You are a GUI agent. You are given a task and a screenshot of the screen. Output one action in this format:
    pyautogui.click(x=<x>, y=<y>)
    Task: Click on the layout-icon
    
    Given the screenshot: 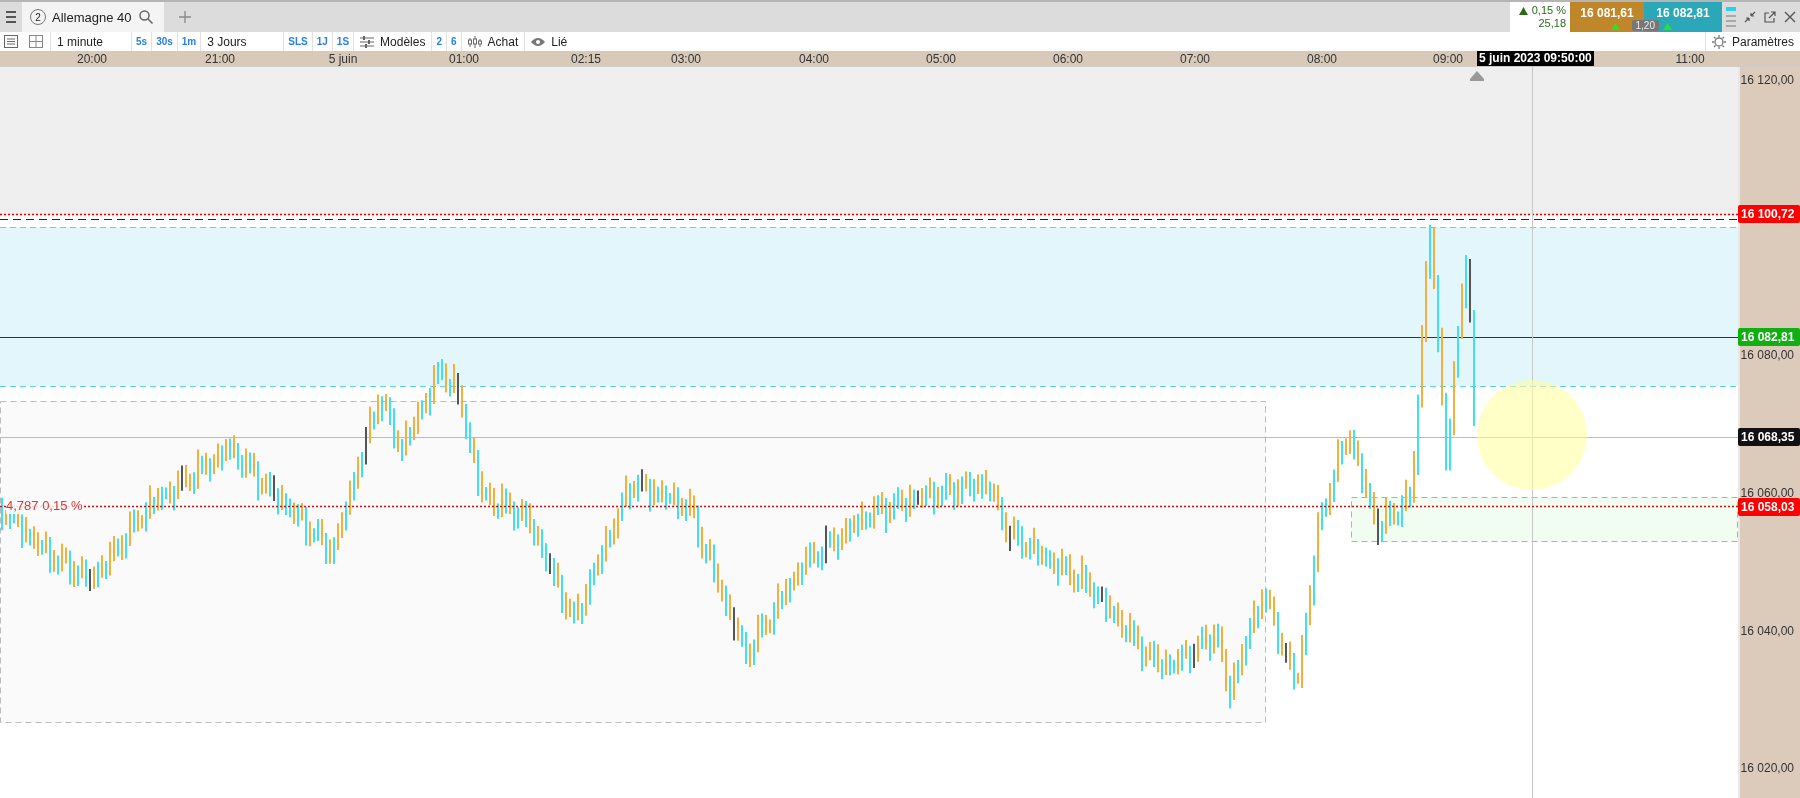 What is the action you would take?
    pyautogui.click(x=36, y=41)
    